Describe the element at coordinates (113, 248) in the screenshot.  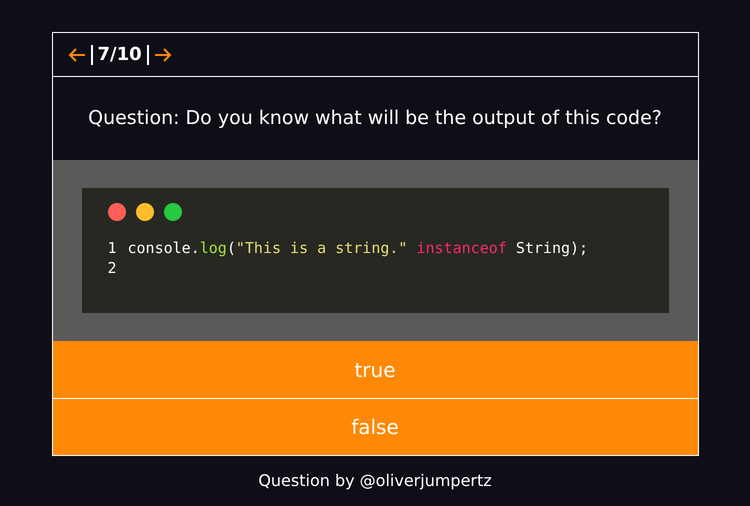
I see `line-number: 1` at that location.